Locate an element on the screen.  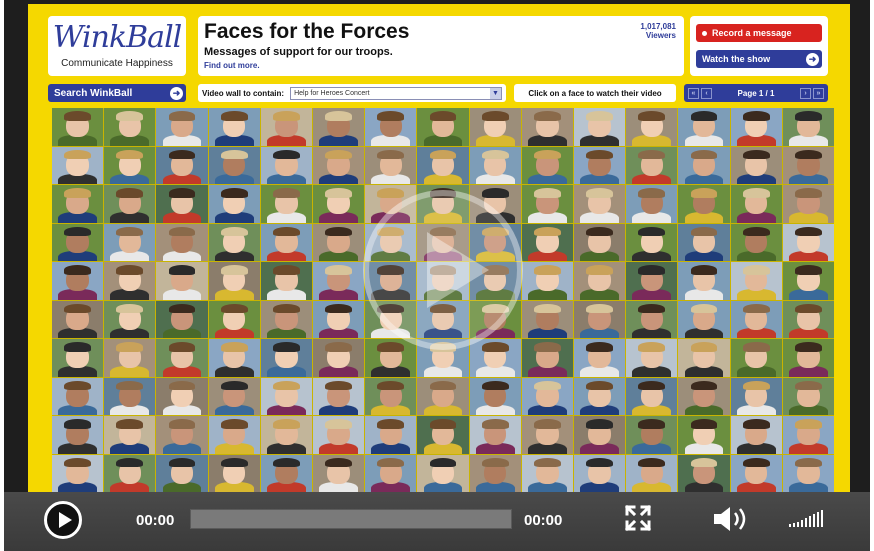
next-page-icon: › is located at coordinates (805, 93).